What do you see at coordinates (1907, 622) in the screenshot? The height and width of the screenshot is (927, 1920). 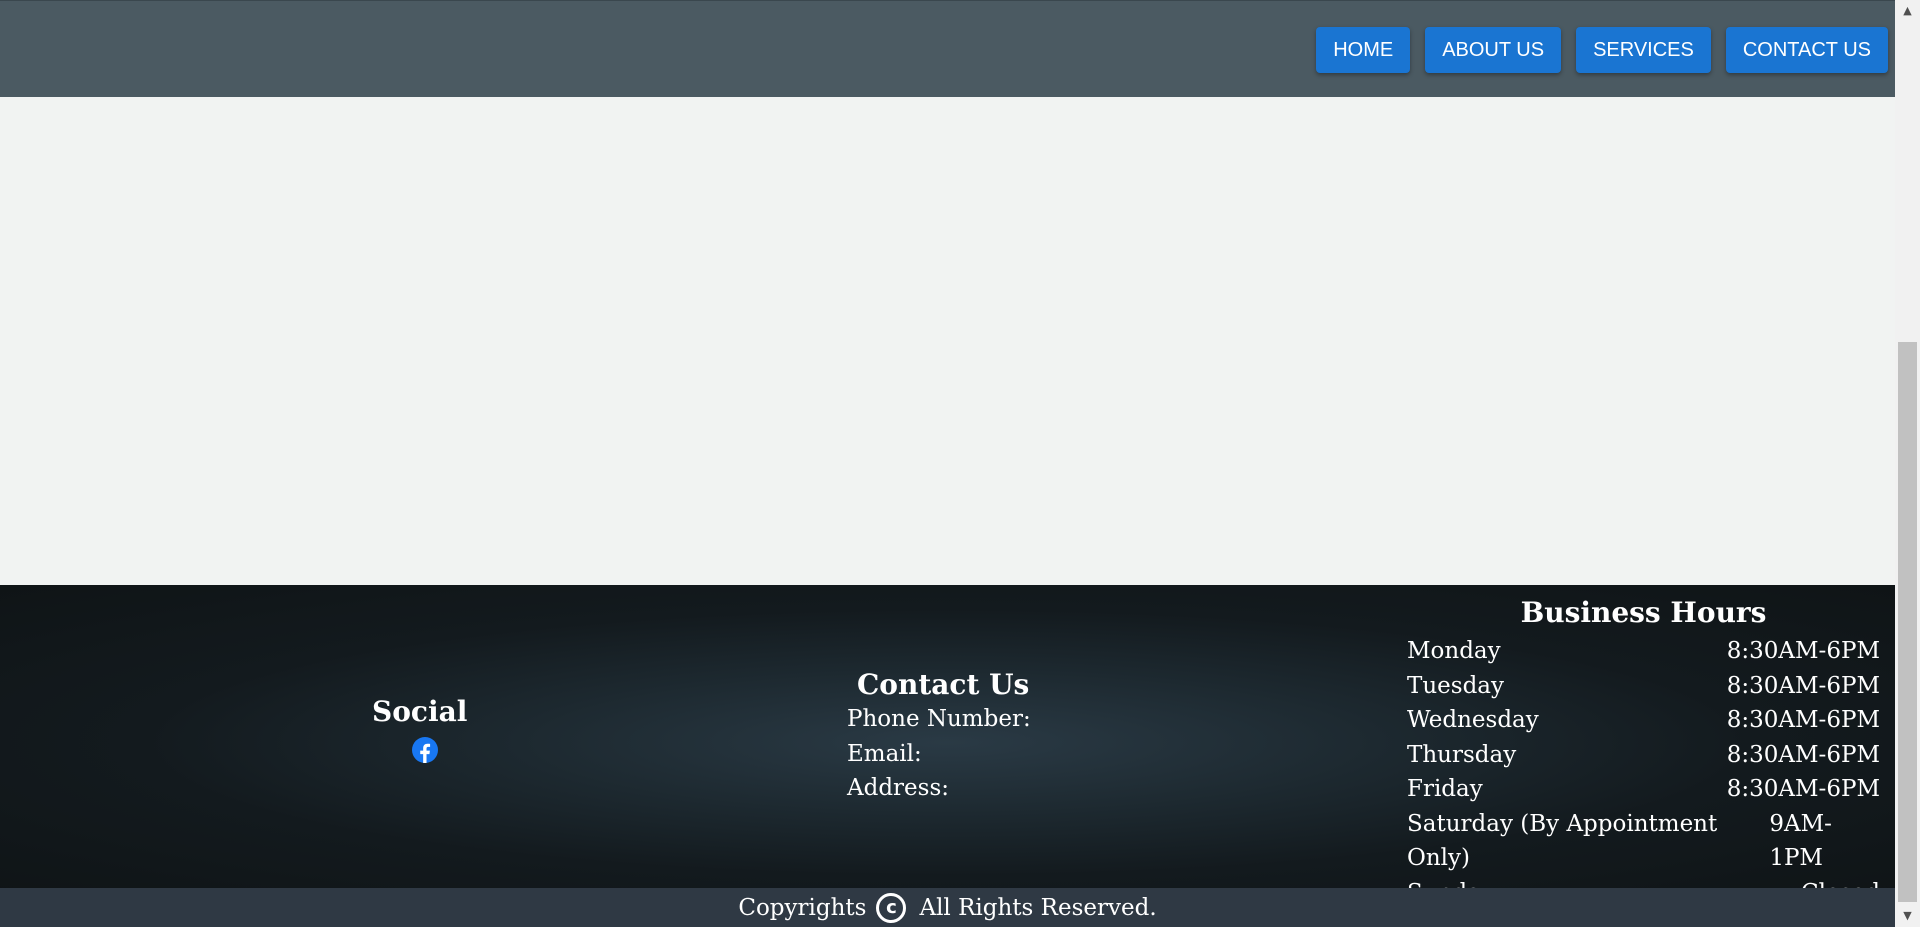 I see `scrollbar-thumb` at bounding box center [1907, 622].